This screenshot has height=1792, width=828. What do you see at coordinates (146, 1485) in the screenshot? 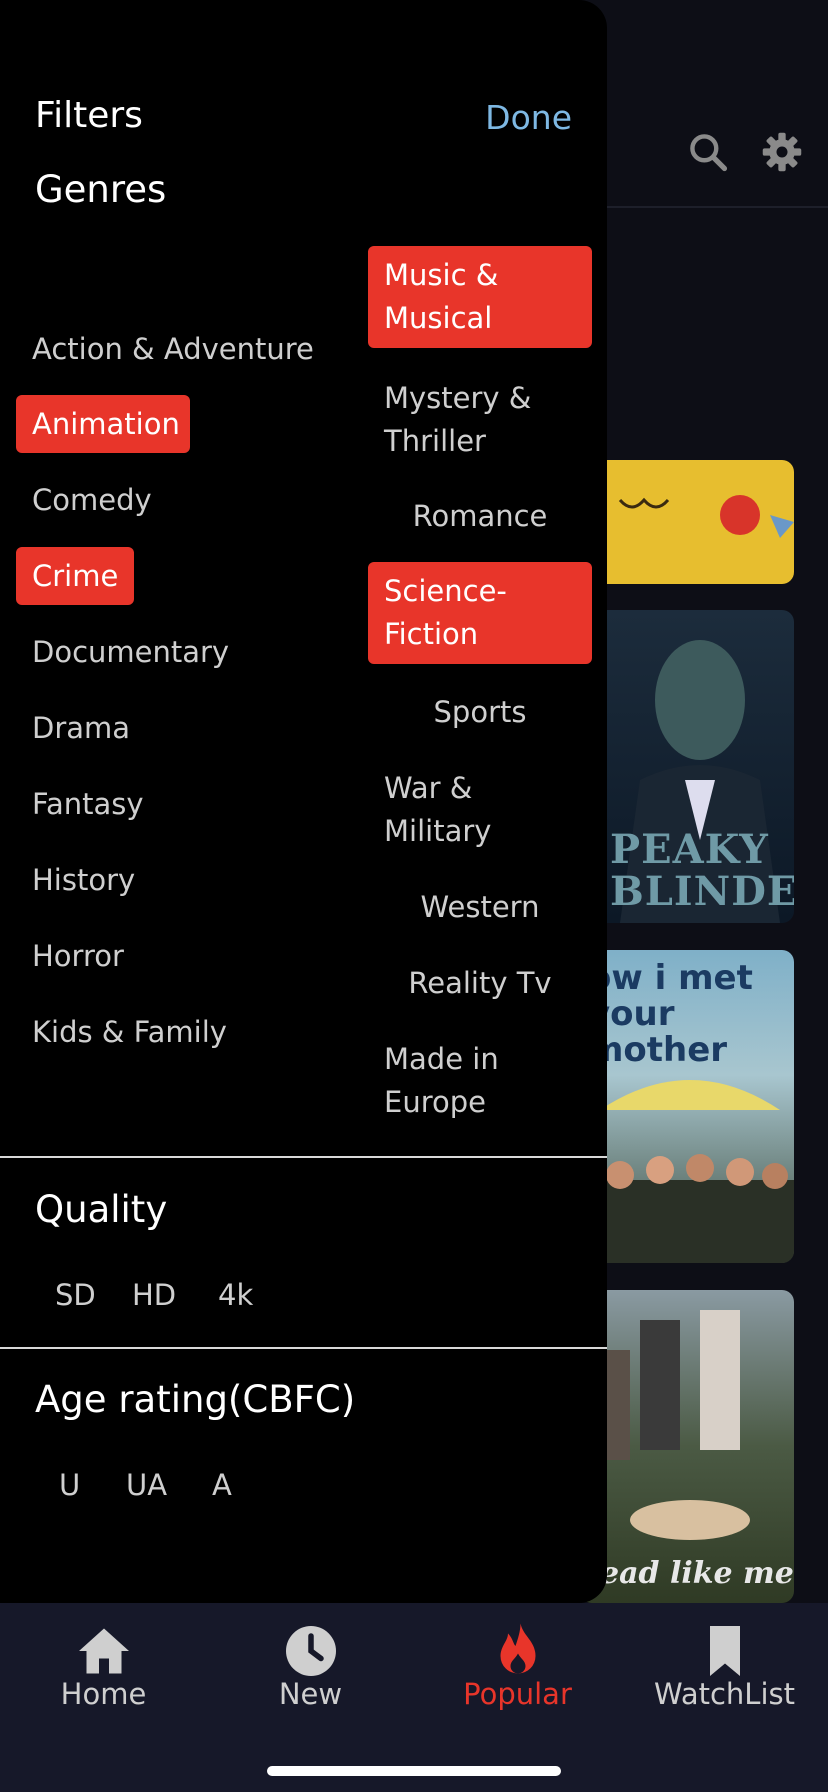
I see `age-option-ua: UA` at bounding box center [146, 1485].